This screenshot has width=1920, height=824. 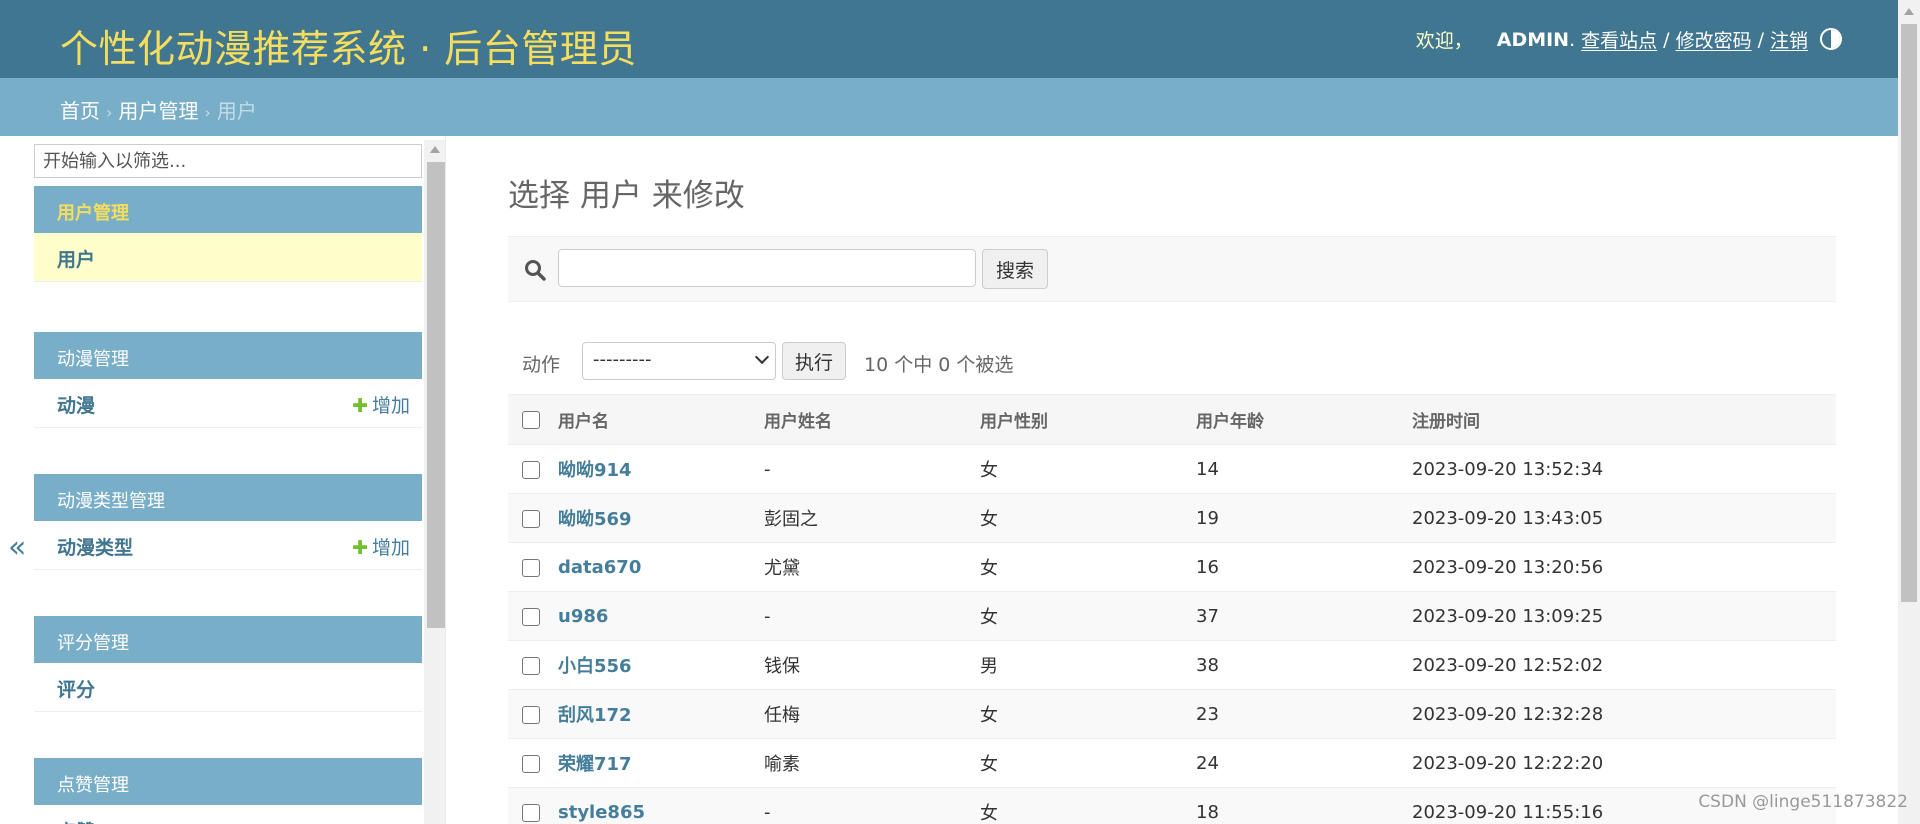 What do you see at coordinates (1624, 665) in the screenshot?
I see `cell-registered: 2023-09-20 12:52:02` at bounding box center [1624, 665].